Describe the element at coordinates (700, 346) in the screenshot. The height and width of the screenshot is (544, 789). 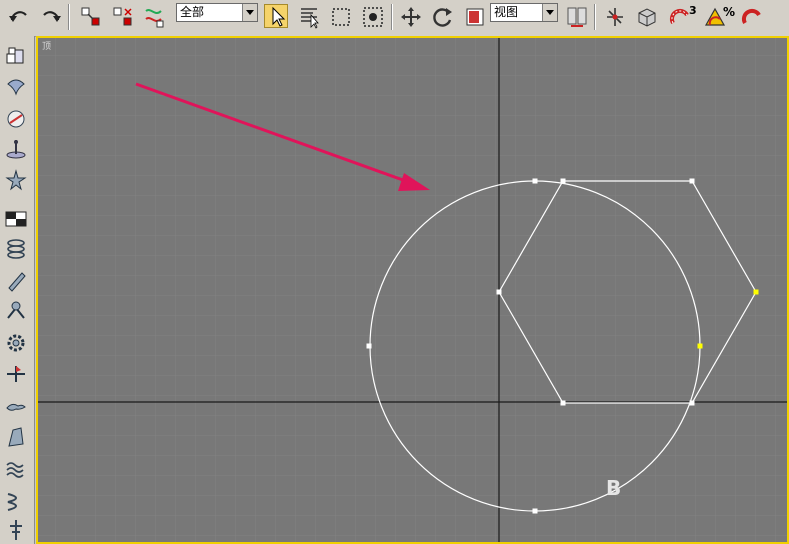
I see `circle-vertex-selected` at that location.